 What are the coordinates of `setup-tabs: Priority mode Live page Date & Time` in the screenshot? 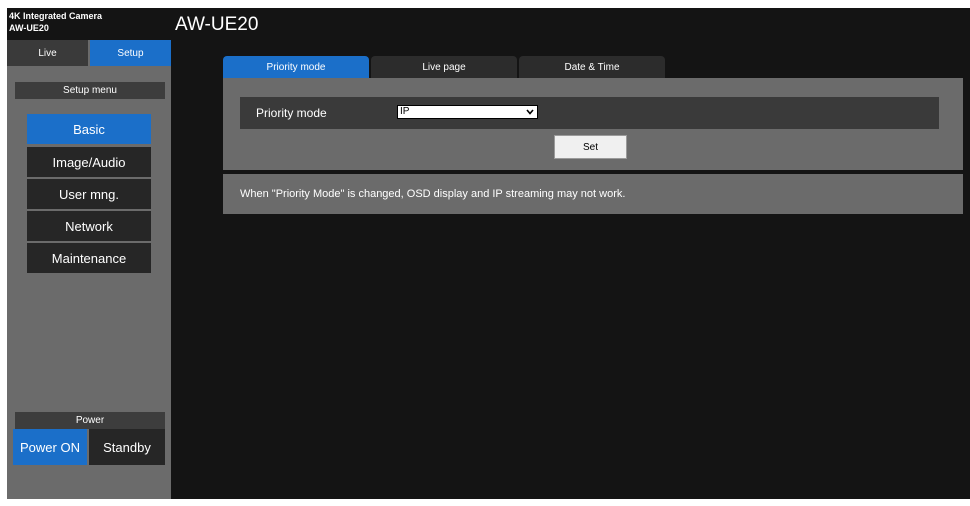 It's located at (445, 67).